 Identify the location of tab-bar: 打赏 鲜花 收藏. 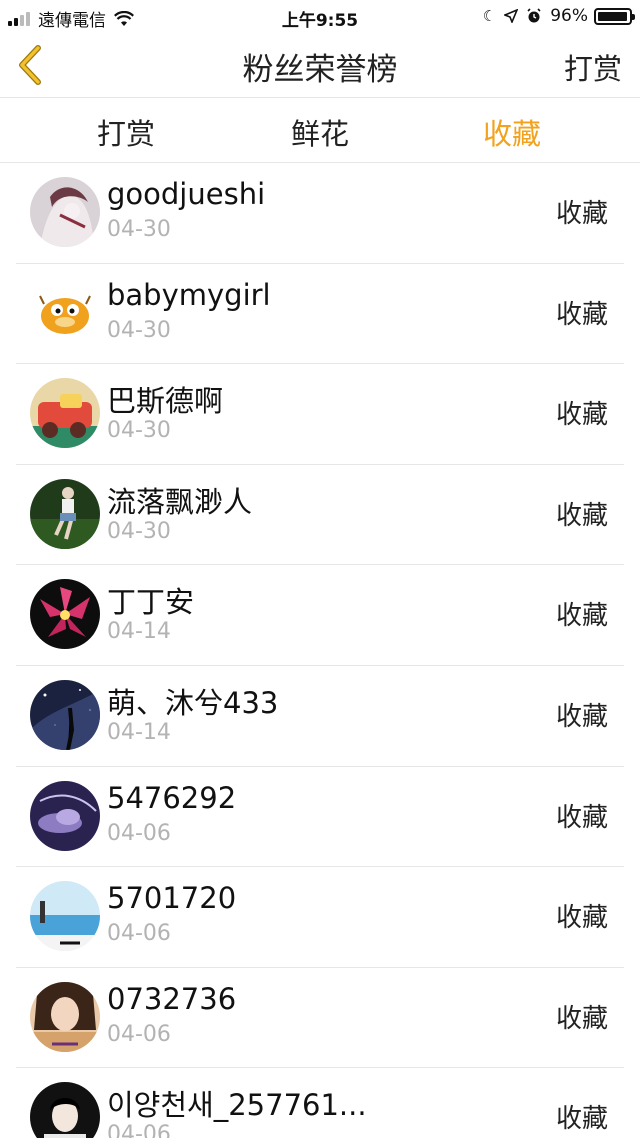
(320, 131).